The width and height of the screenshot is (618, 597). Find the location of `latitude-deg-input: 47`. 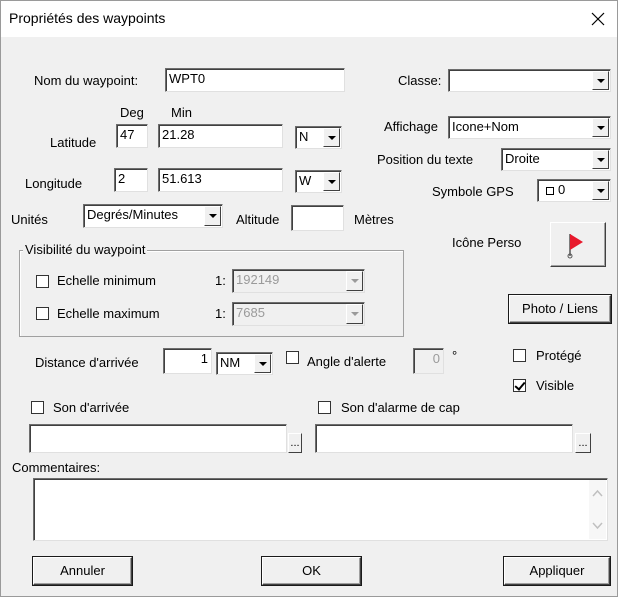

latitude-deg-input: 47 is located at coordinates (132, 136).